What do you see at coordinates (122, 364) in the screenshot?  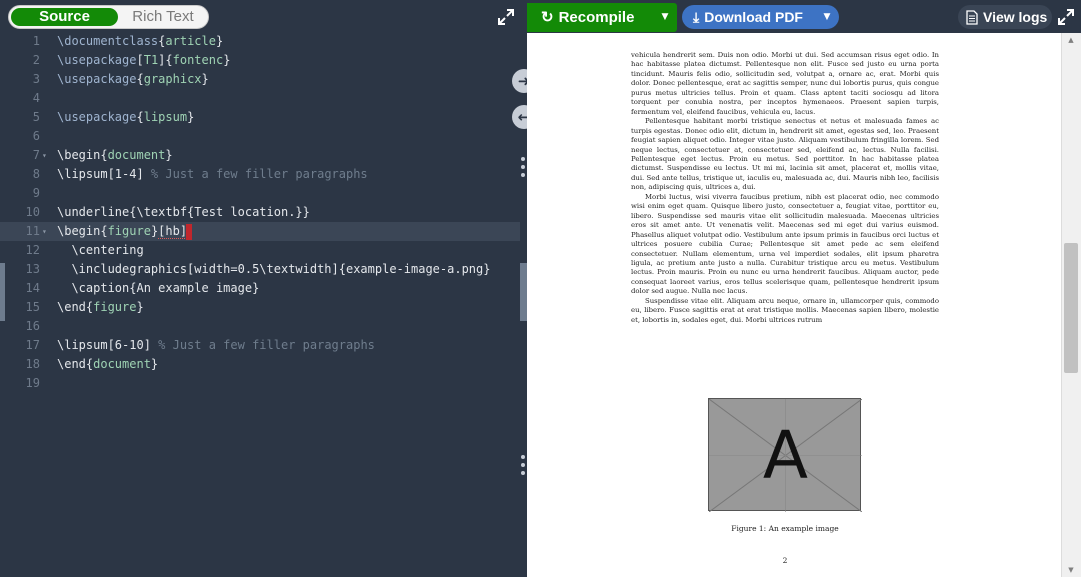 I see `code-token: document` at bounding box center [122, 364].